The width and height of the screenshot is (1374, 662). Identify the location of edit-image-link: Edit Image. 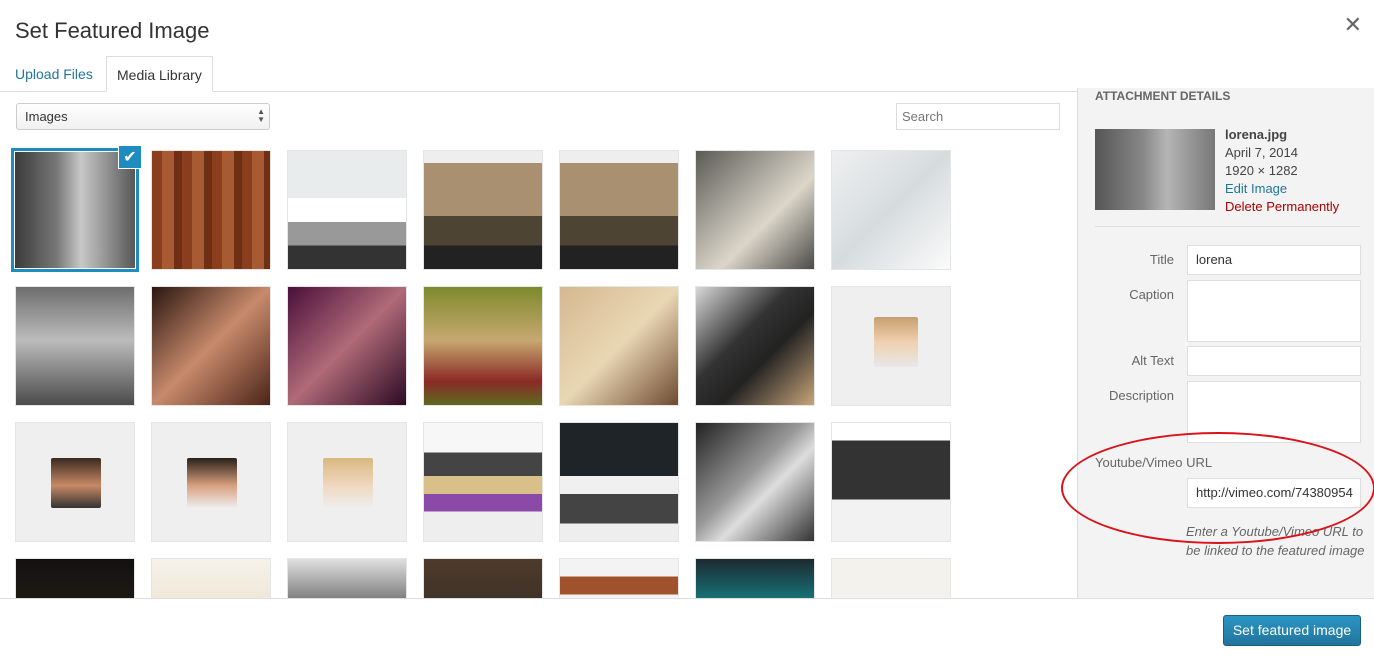
(1282, 189).